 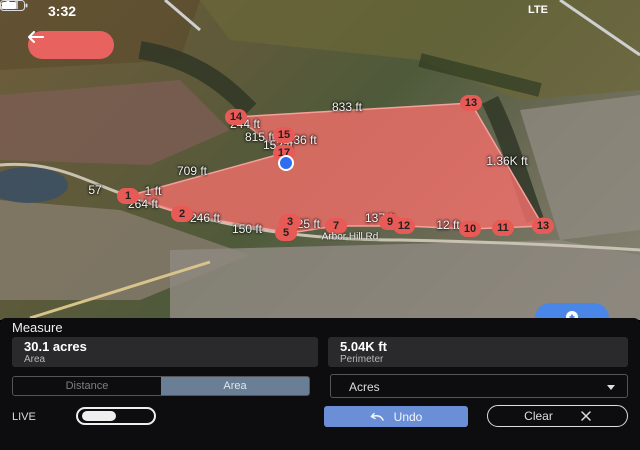 I want to click on area-label: Area, so click(x=35, y=359).